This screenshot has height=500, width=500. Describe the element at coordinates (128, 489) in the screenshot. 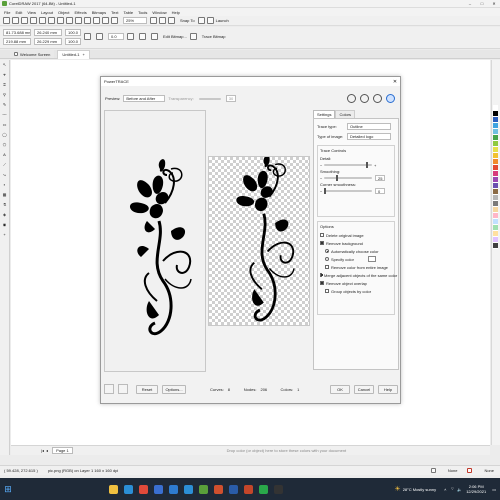

I see `edge-icon` at that location.